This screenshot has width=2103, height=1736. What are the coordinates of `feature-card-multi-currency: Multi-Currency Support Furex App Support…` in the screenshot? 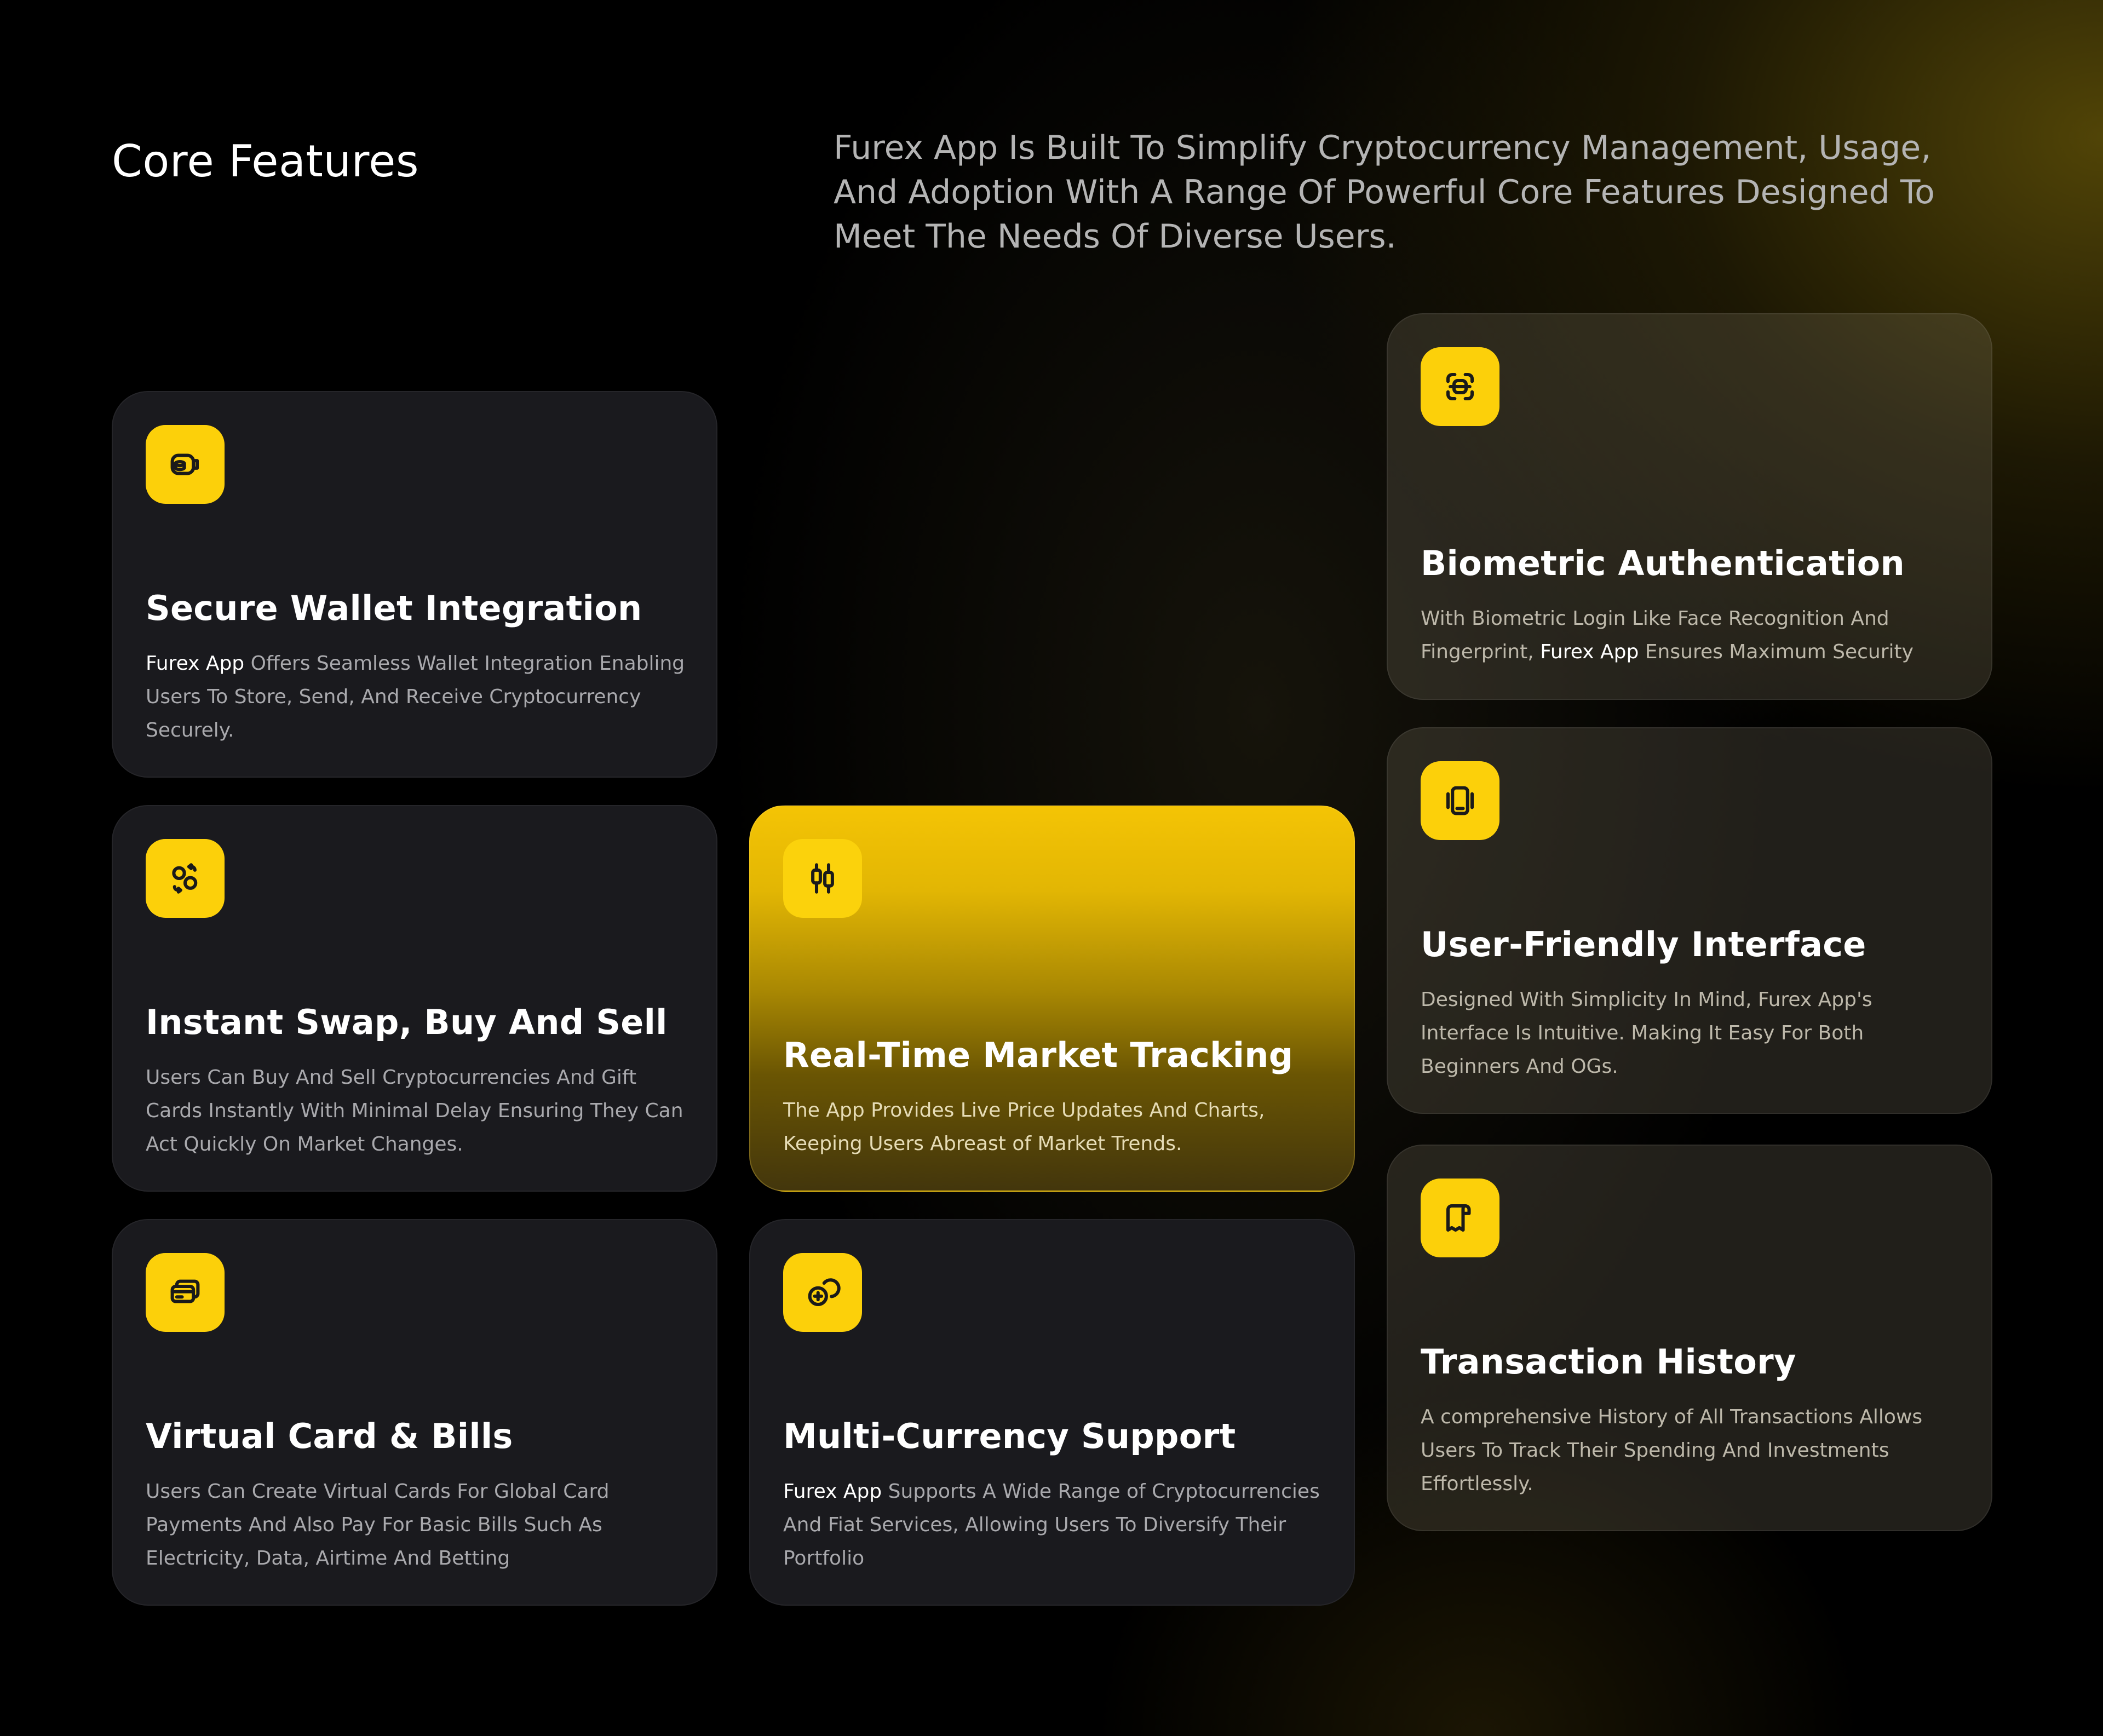 It's located at (1052, 1412).